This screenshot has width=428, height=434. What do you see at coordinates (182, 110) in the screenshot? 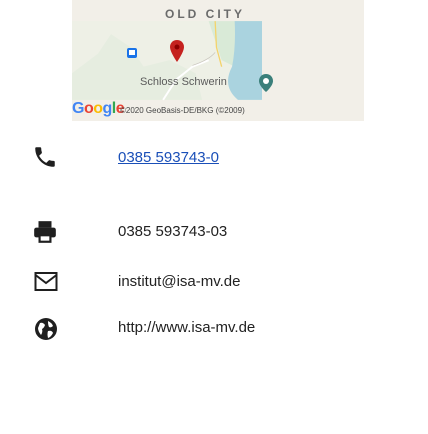
I see `map-attribution: ©2020 GeoBasis-DE/BKG (©2009)` at bounding box center [182, 110].